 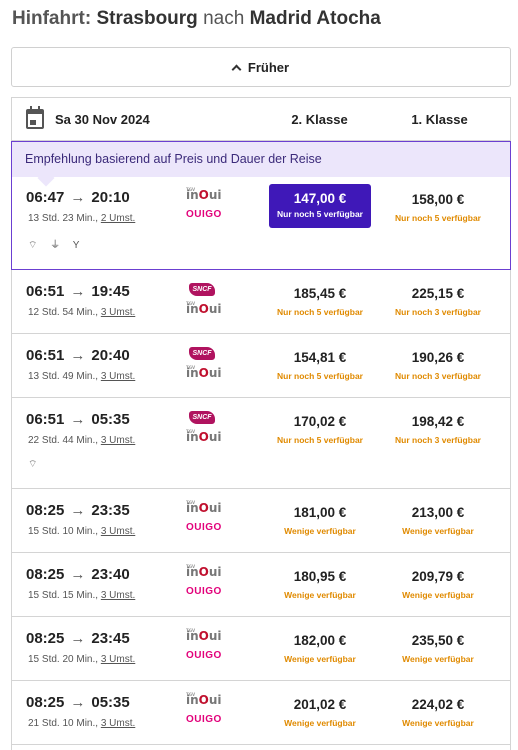 I want to click on duration: 12 Std. 54 Min.,, so click(x=63, y=312).